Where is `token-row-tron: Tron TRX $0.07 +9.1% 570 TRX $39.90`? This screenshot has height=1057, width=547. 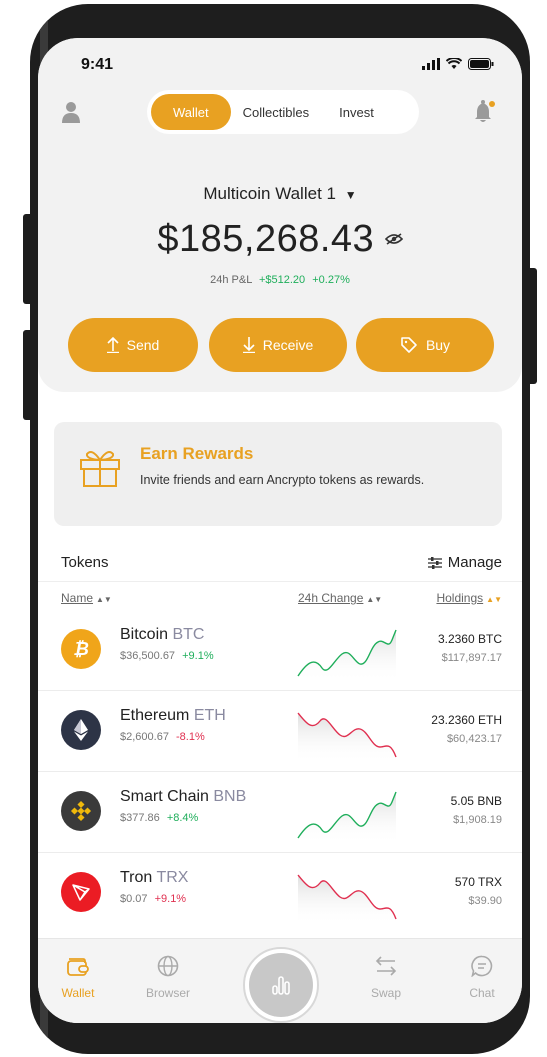 token-row-tron: Tron TRX $0.07 +9.1% 570 TRX $39.90 is located at coordinates (280, 893).